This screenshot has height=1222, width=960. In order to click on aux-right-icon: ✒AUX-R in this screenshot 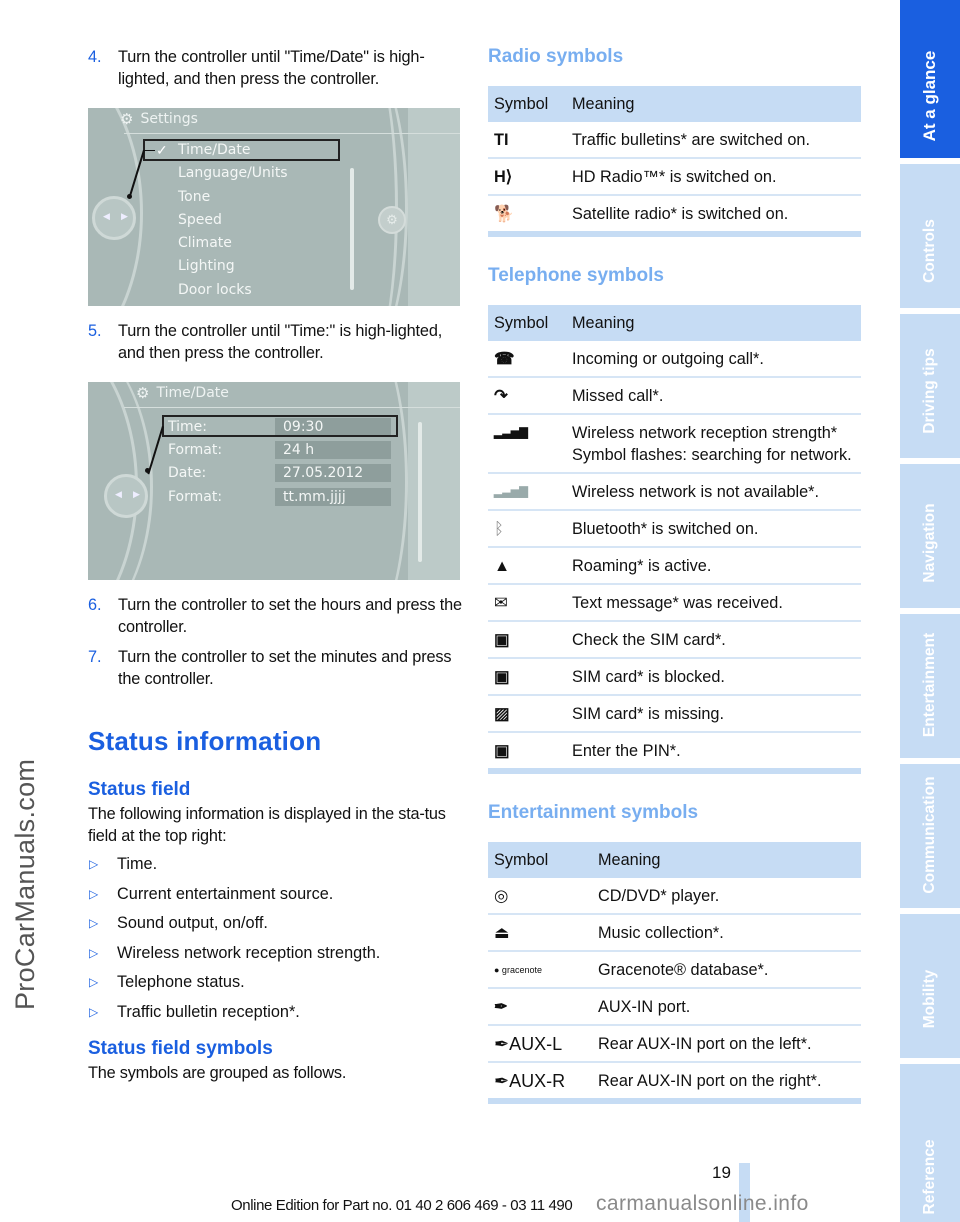, I will do `click(540, 1083)`.